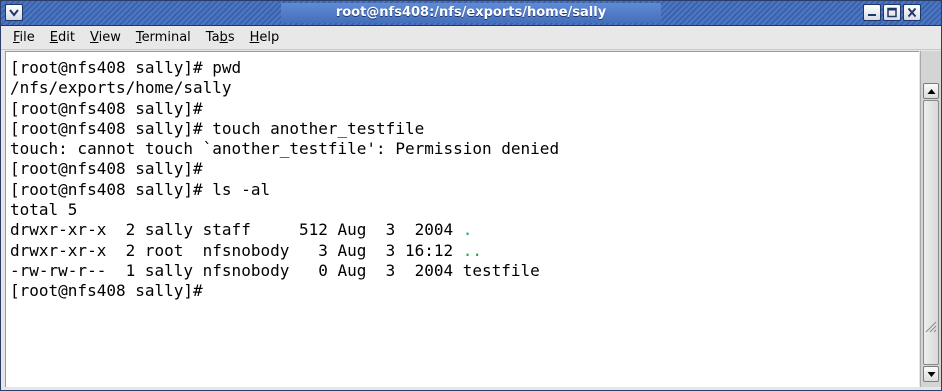  I want to click on window-title-plate: root@nfs408:/nfs/exports/home/sally, so click(471, 13).